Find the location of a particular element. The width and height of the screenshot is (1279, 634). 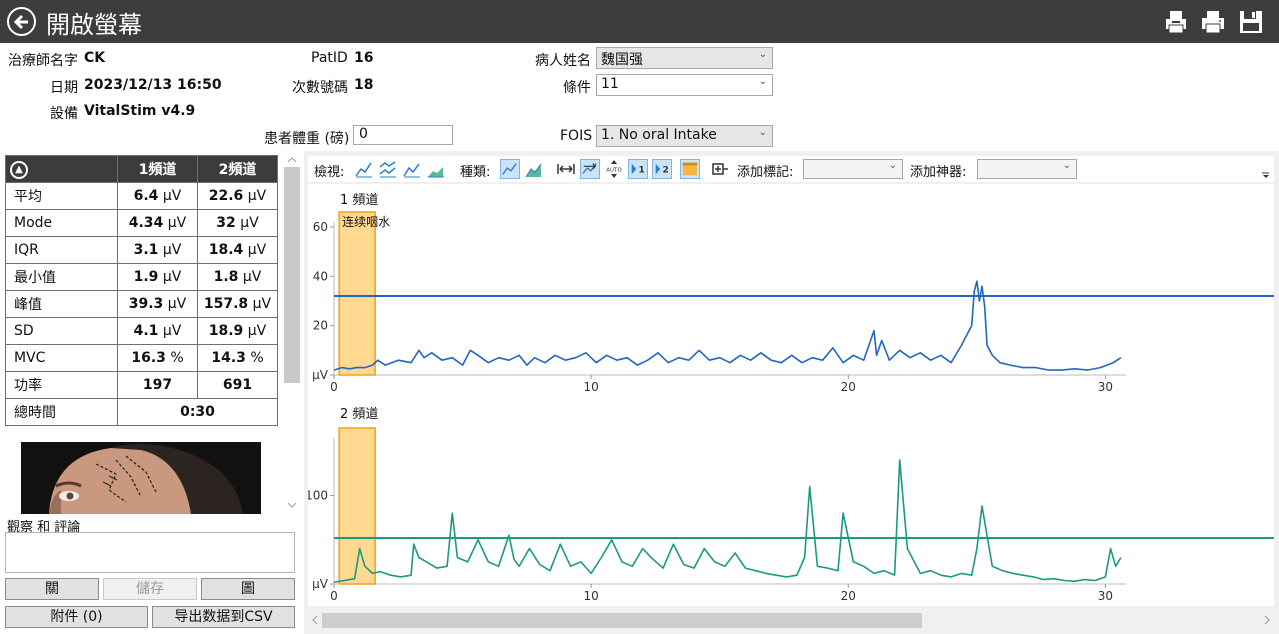

page-title: 開啟螢幕 is located at coordinates (94, 25).